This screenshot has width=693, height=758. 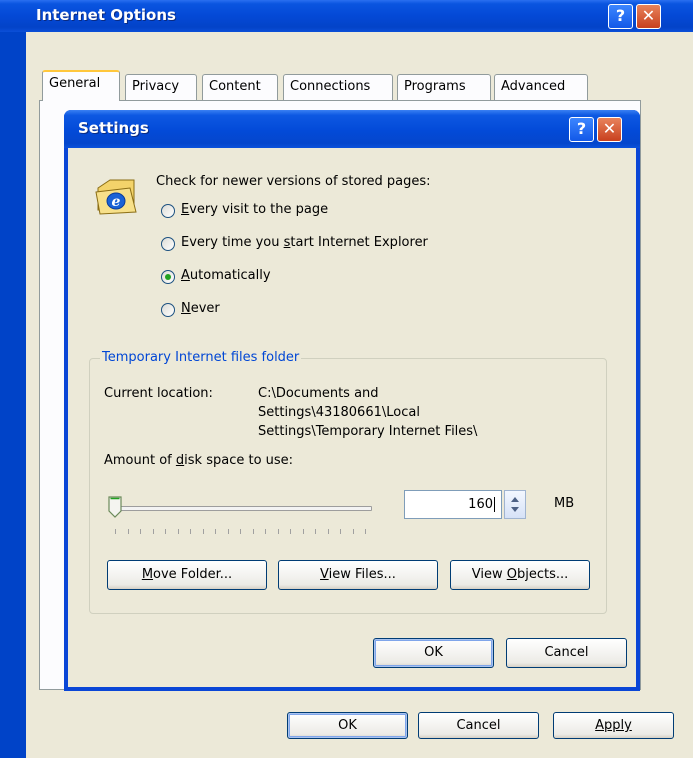 What do you see at coordinates (444, 87) in the screenshot?
I see `tab-programs: Programs` at bounding box center [444, 87].